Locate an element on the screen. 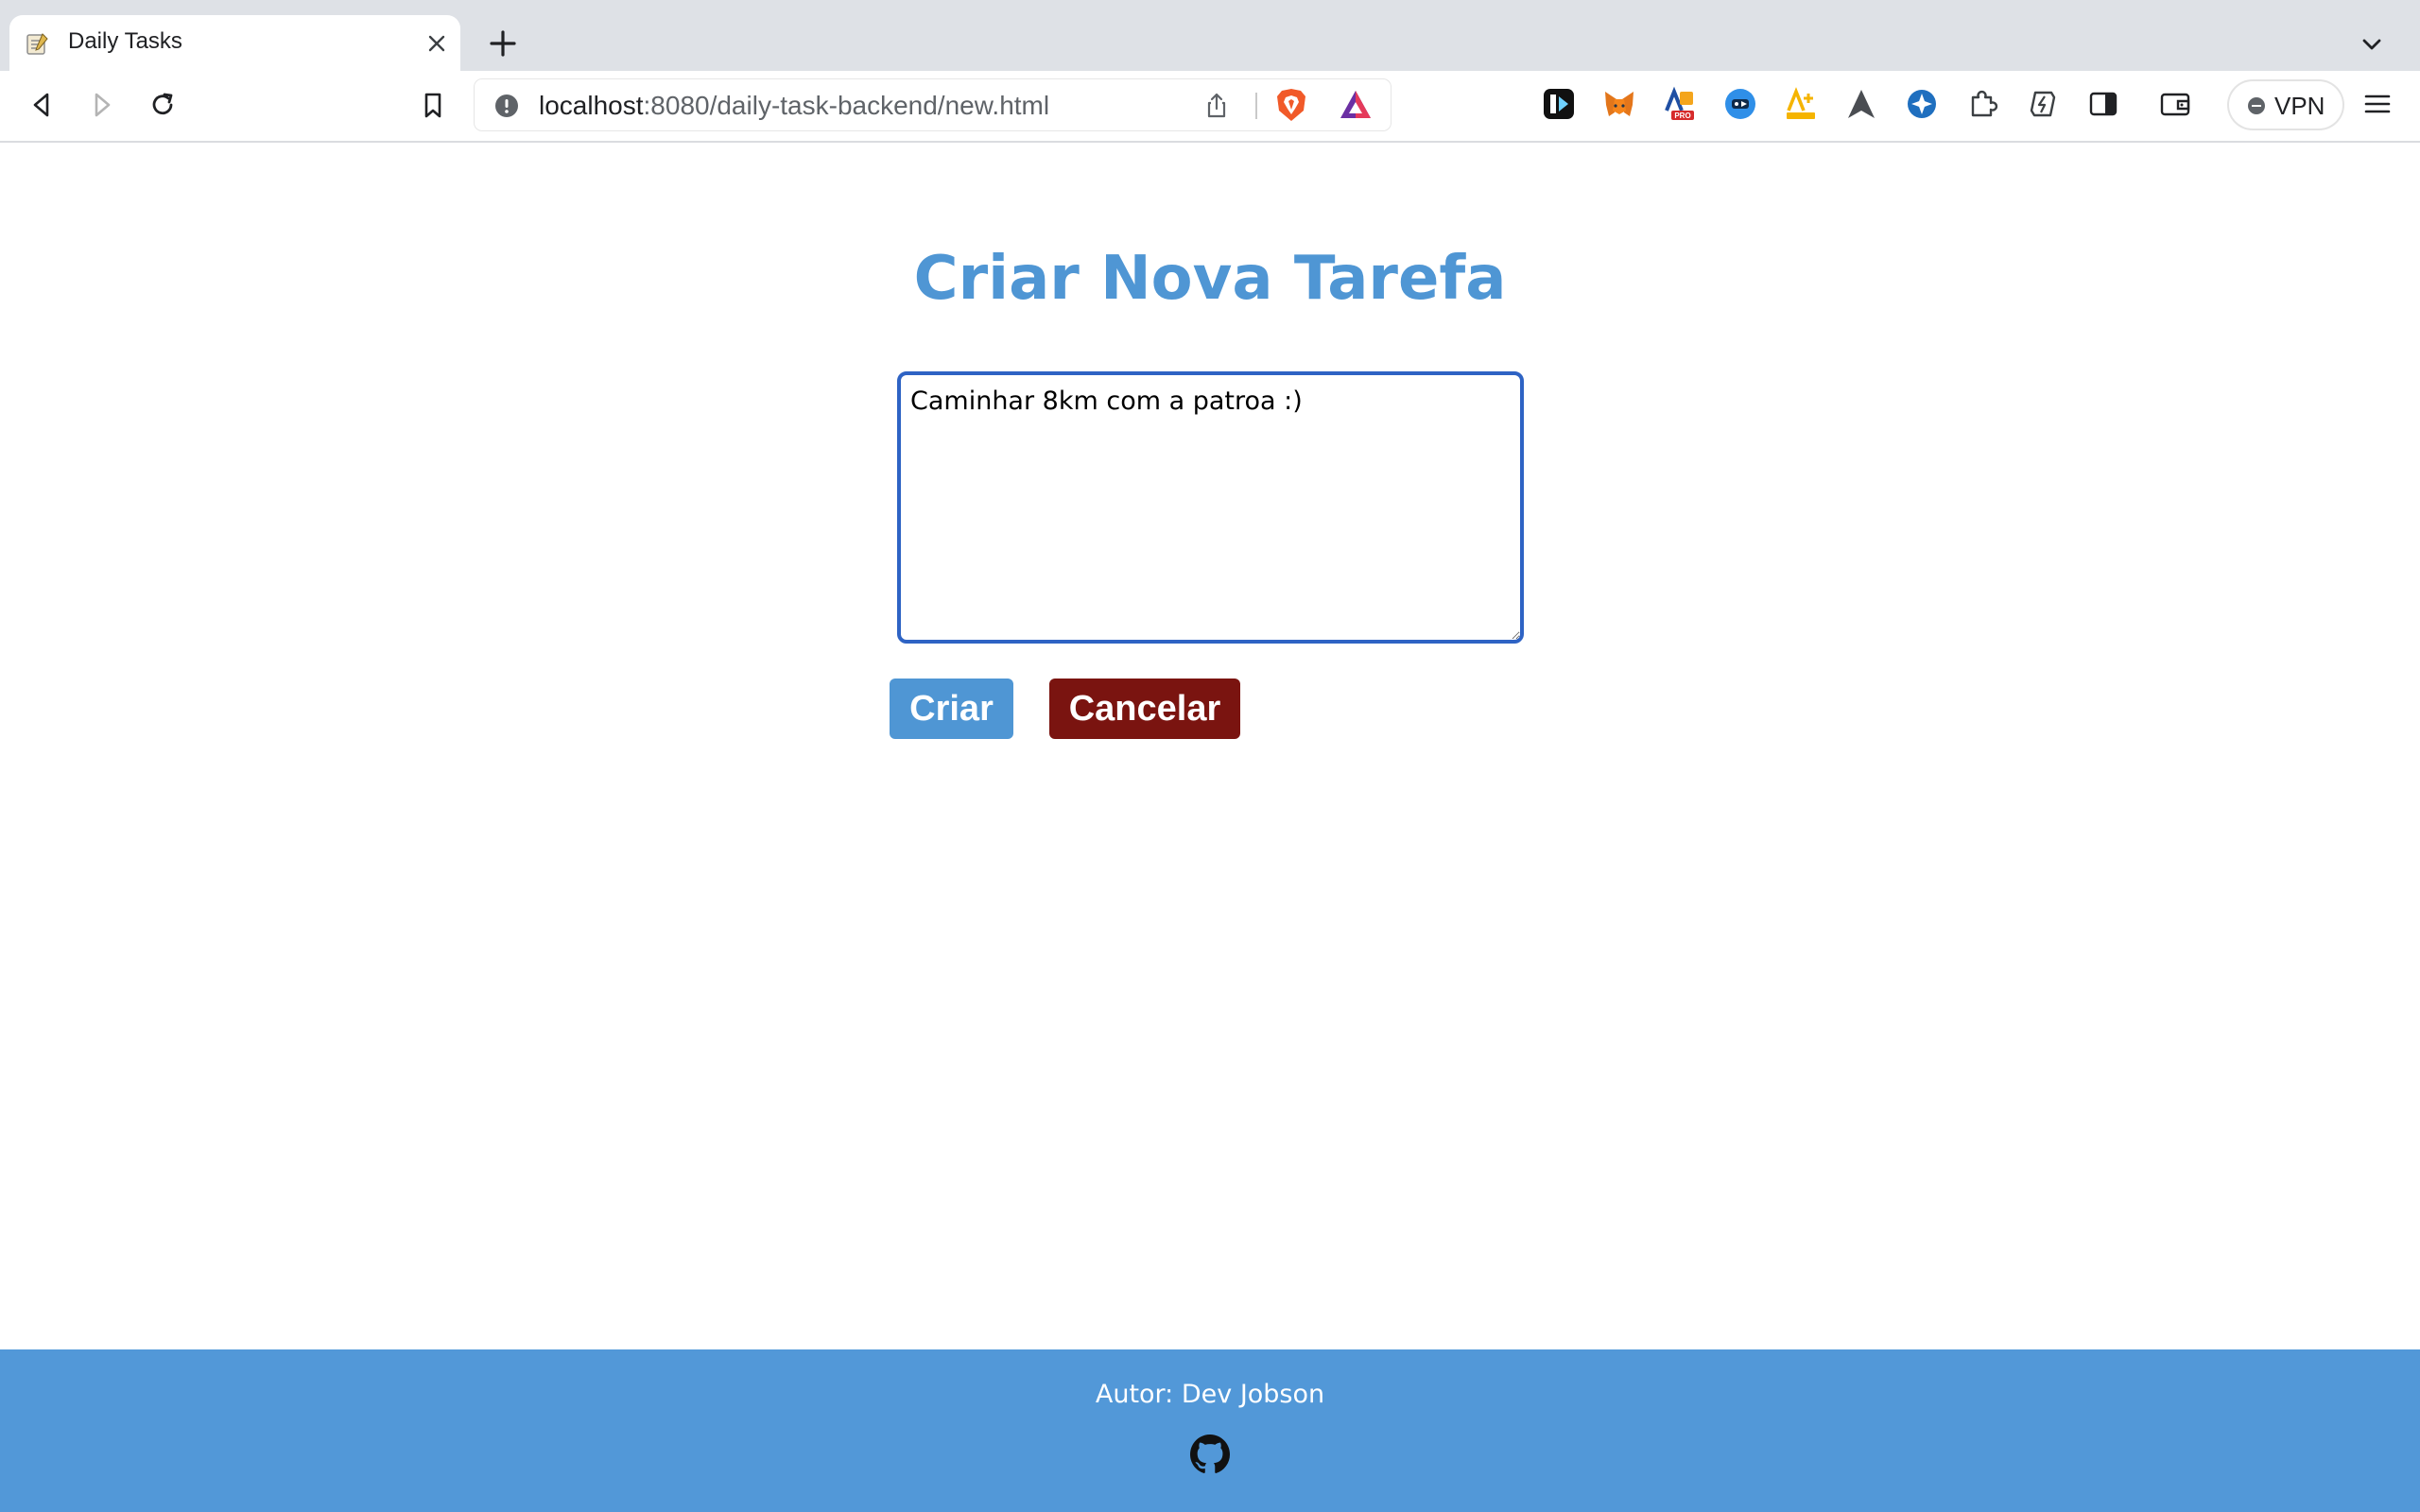 Image resolution: width=2420 pixels, height=1512 pixels. scout-extension-icon is located at coordinates (1801, 104).